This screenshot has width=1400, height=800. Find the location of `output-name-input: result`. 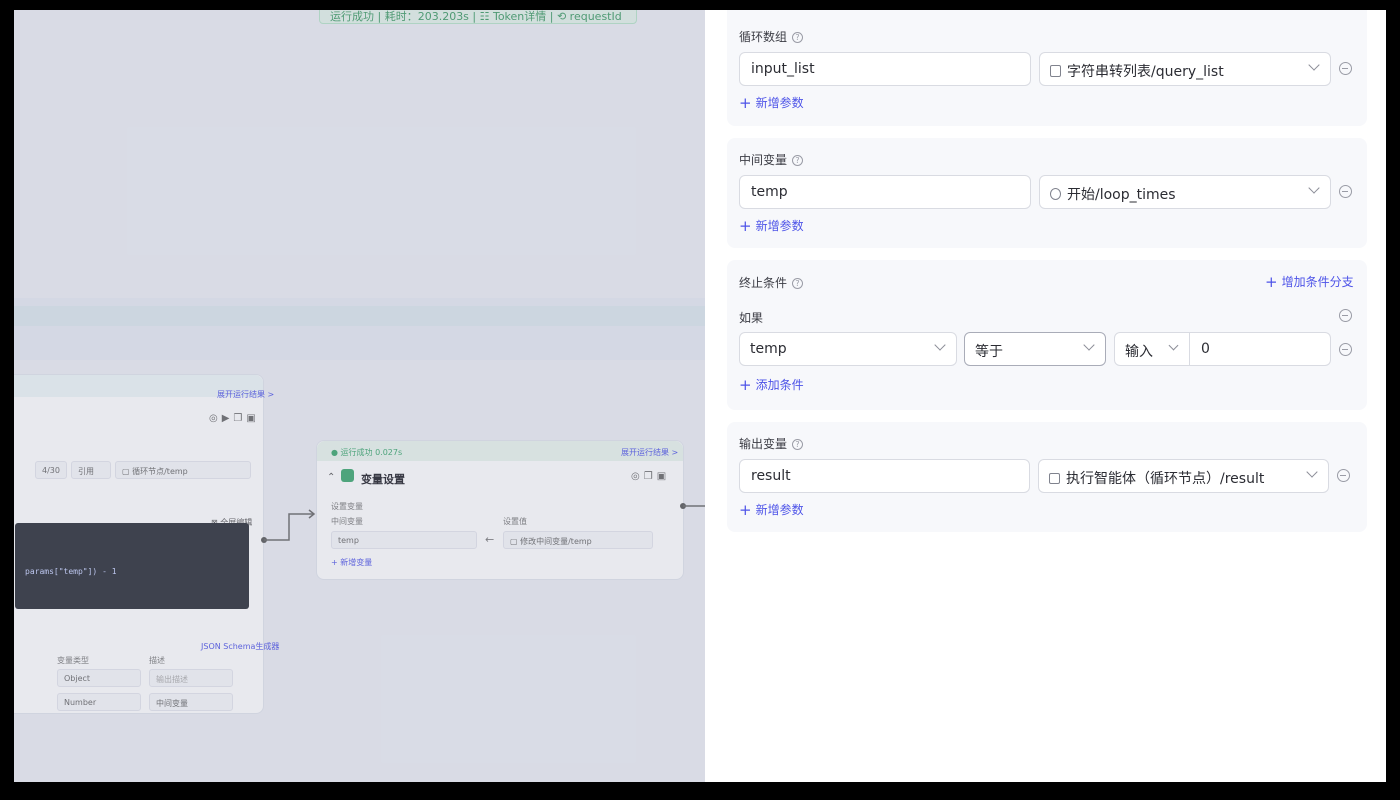

output-name-input: result is located at coordinates (884, 476).